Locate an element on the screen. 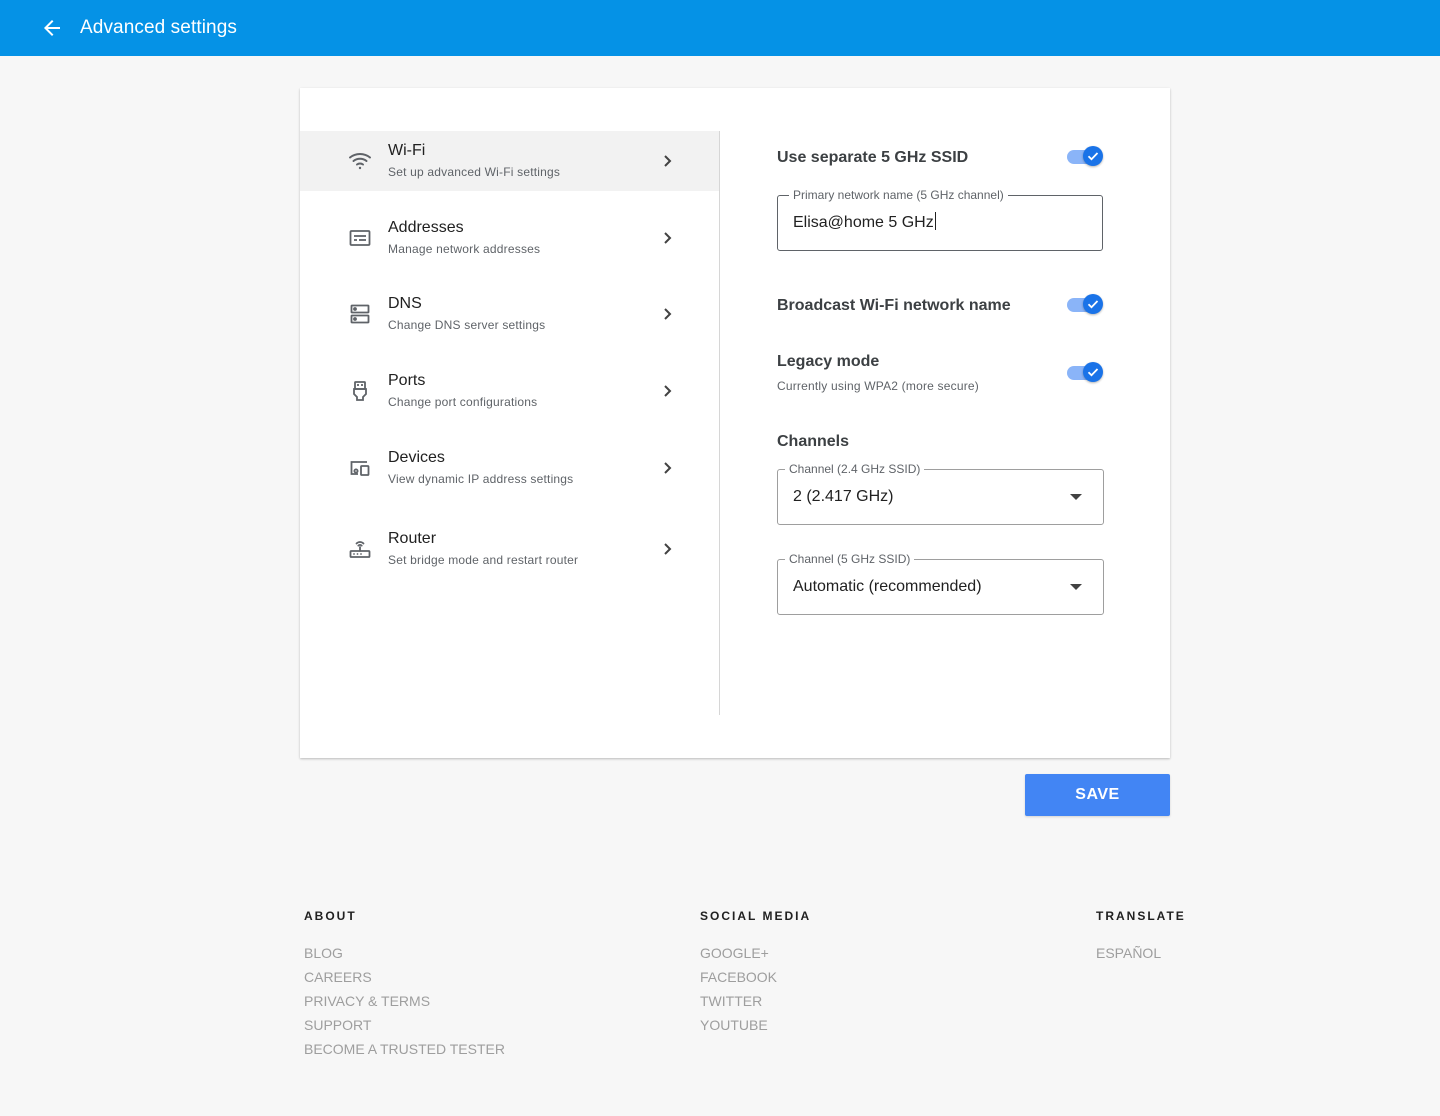 This screenshot has height=1116, width=1440. field-label: Primary network name (5 GHz channel) is located at coordinates (898, 195).